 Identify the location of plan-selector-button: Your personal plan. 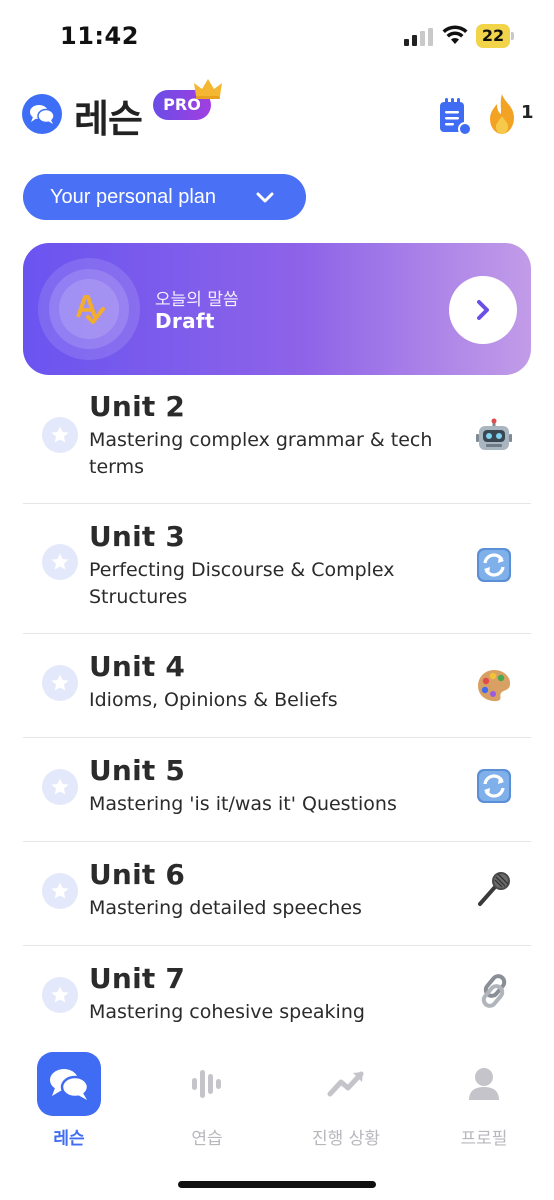
(164, 197).